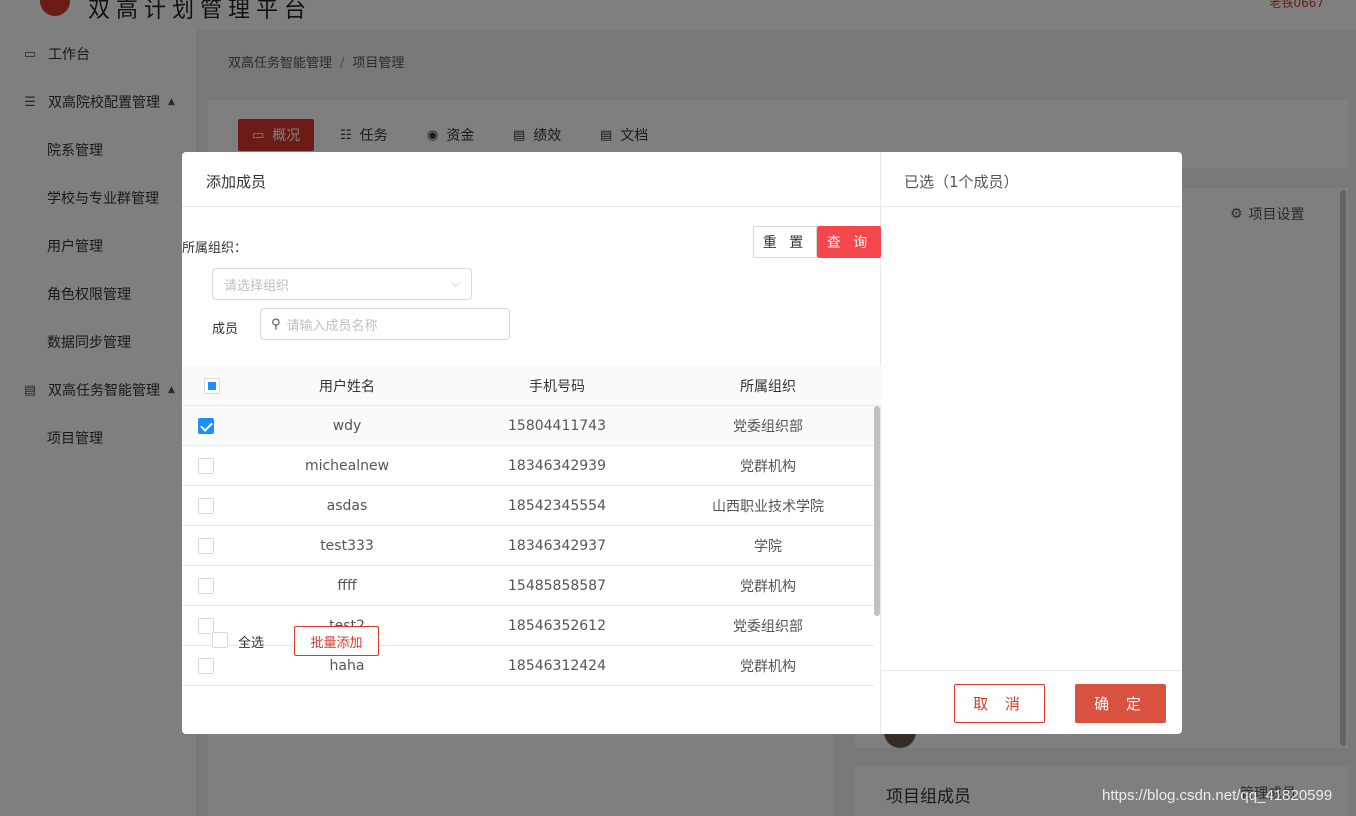 The image size is (1356, 816). Describe the element at coordinates (215, 248) in the screenshot. I see `org-label: 所属组织：` at that location.